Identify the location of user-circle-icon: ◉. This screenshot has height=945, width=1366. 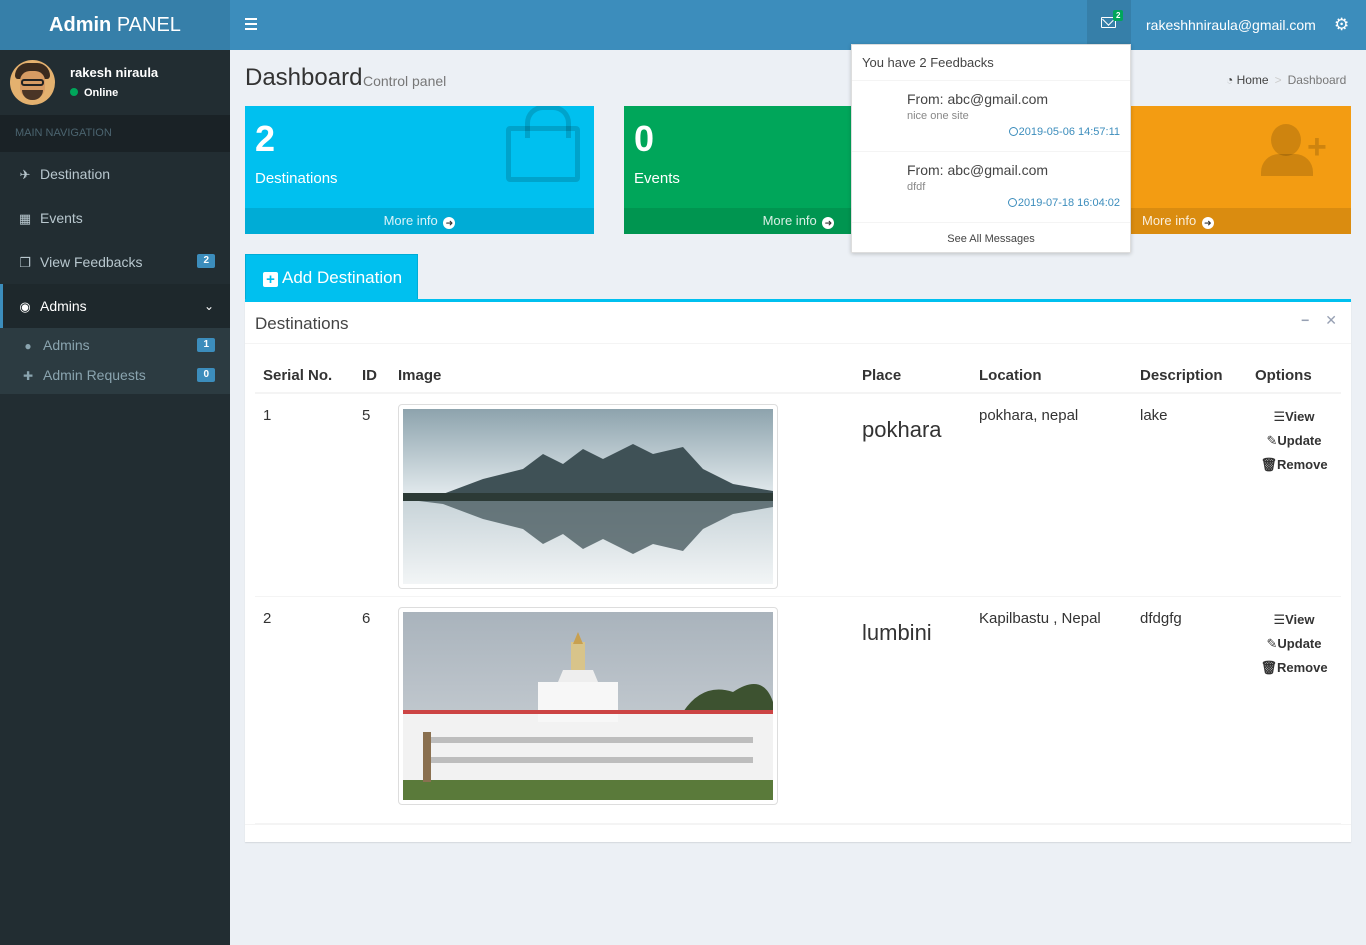
(25, 306).